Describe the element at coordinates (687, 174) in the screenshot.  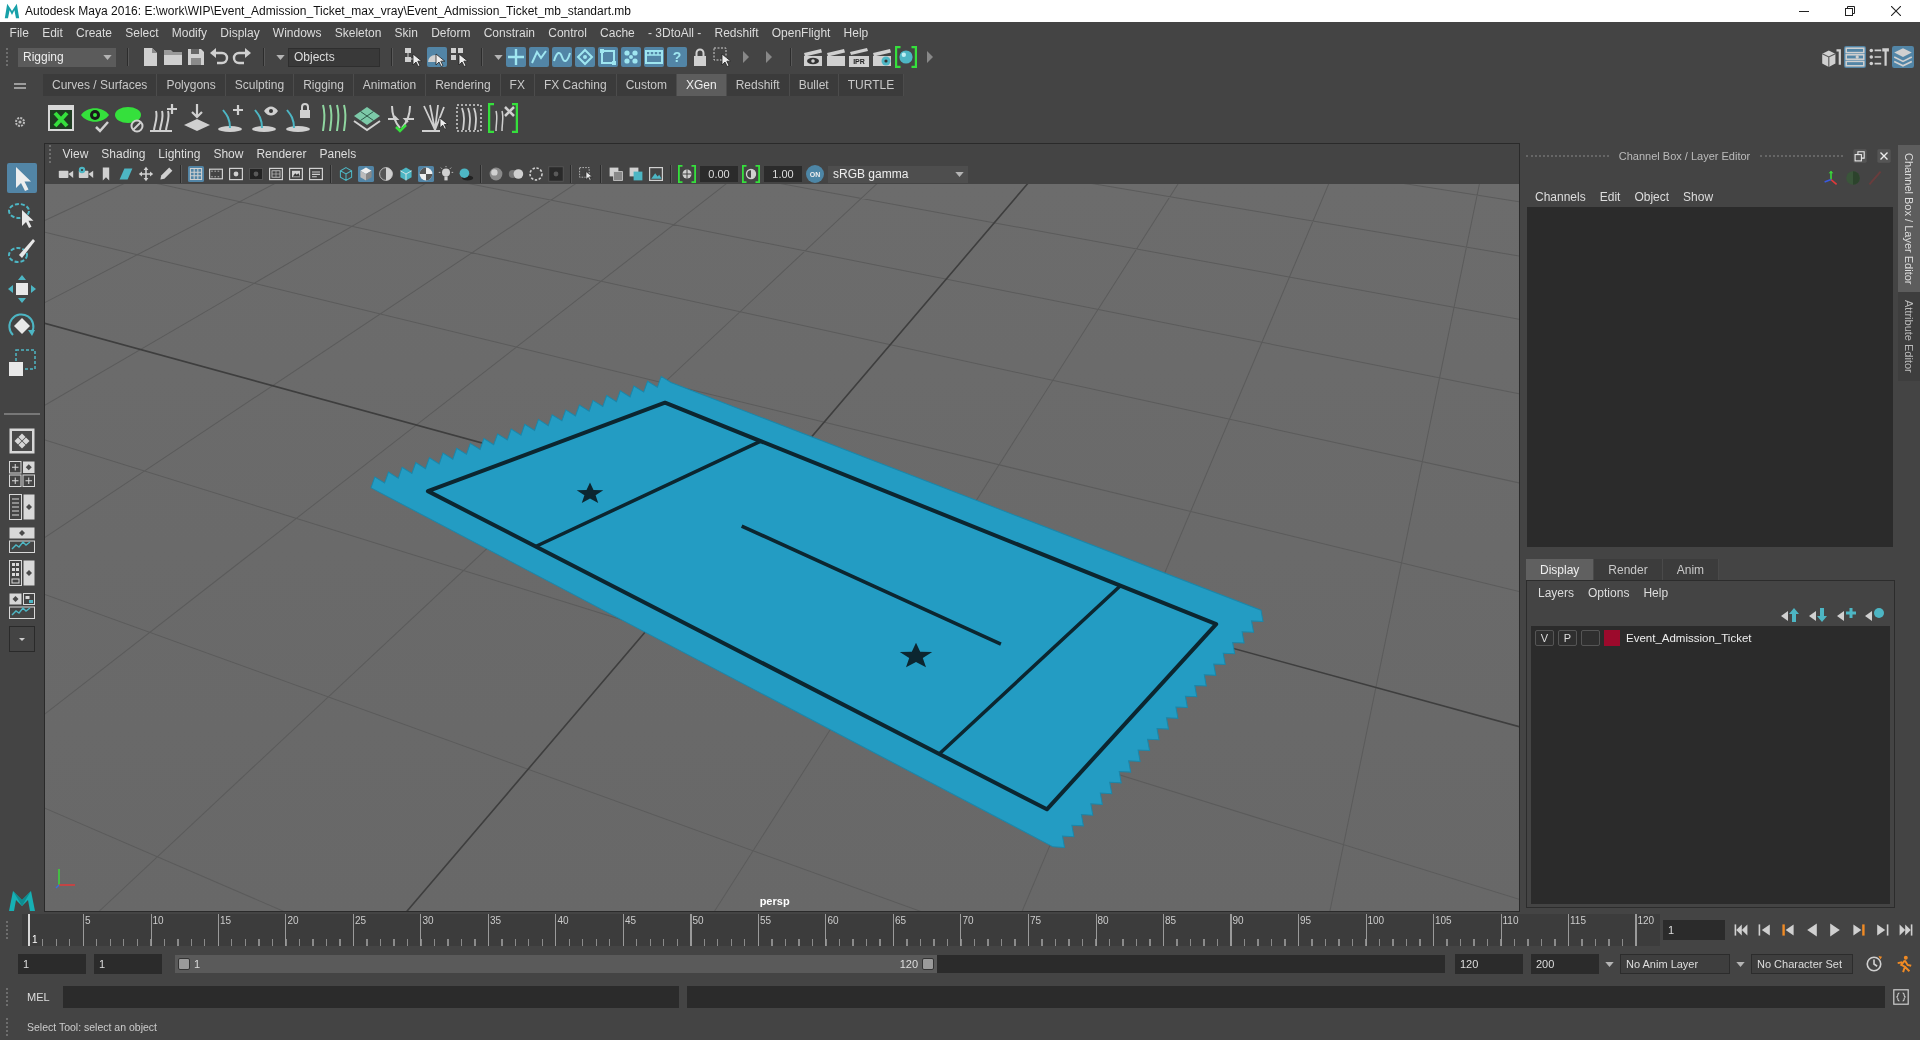
I see `aperture-bracket-icon` at that location.